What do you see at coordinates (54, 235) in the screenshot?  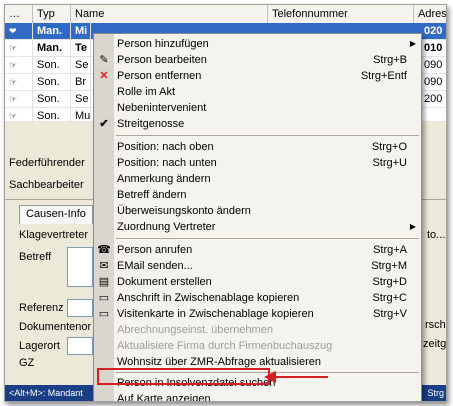 I see `label-klagevertreter: Klagevertreter` at bounding box center [54, 235].